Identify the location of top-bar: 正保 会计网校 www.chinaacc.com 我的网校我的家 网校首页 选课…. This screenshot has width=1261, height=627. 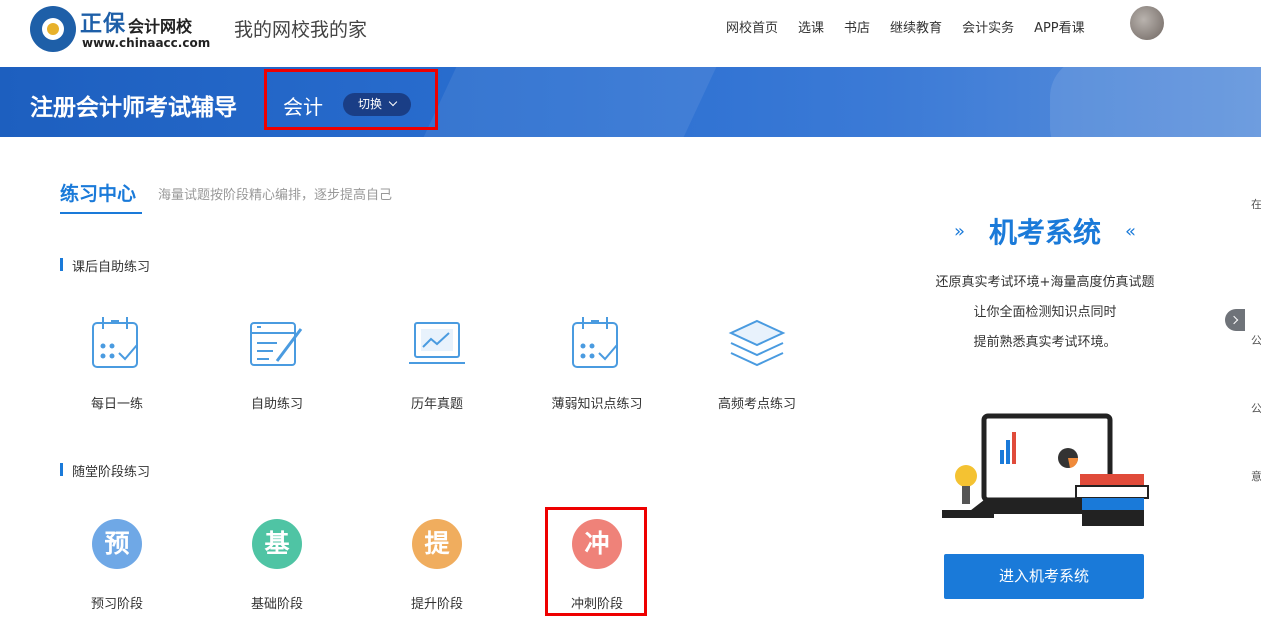
(630, 33).